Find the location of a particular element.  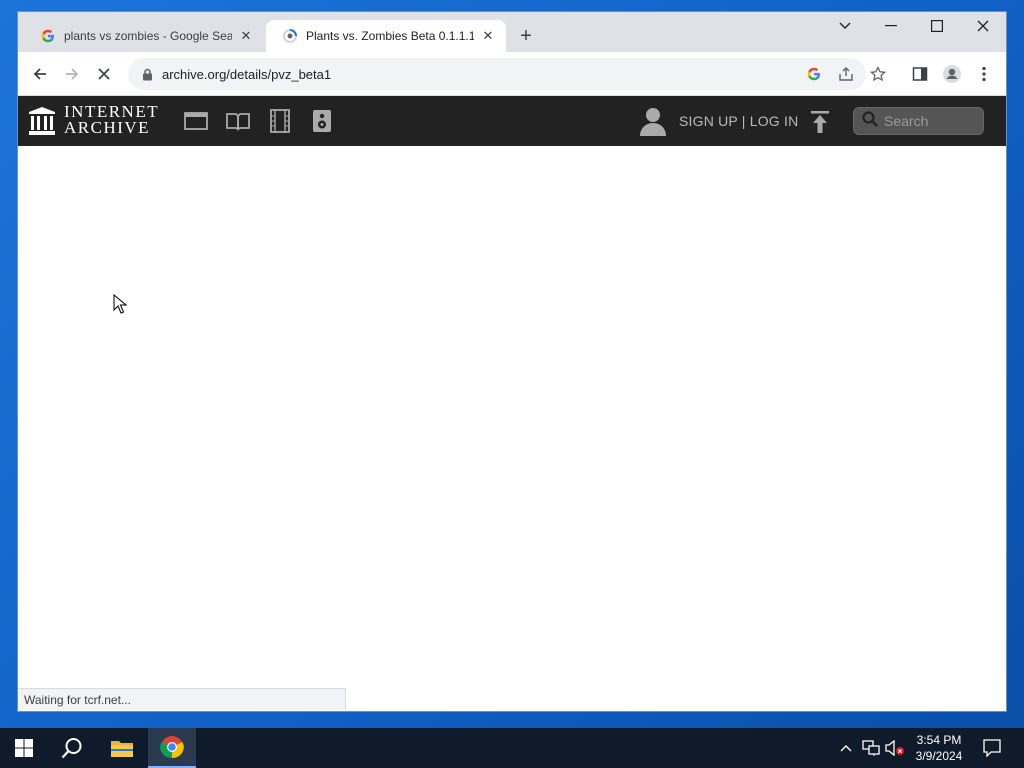

google-lens-icon is located at coordinates (814, 74).